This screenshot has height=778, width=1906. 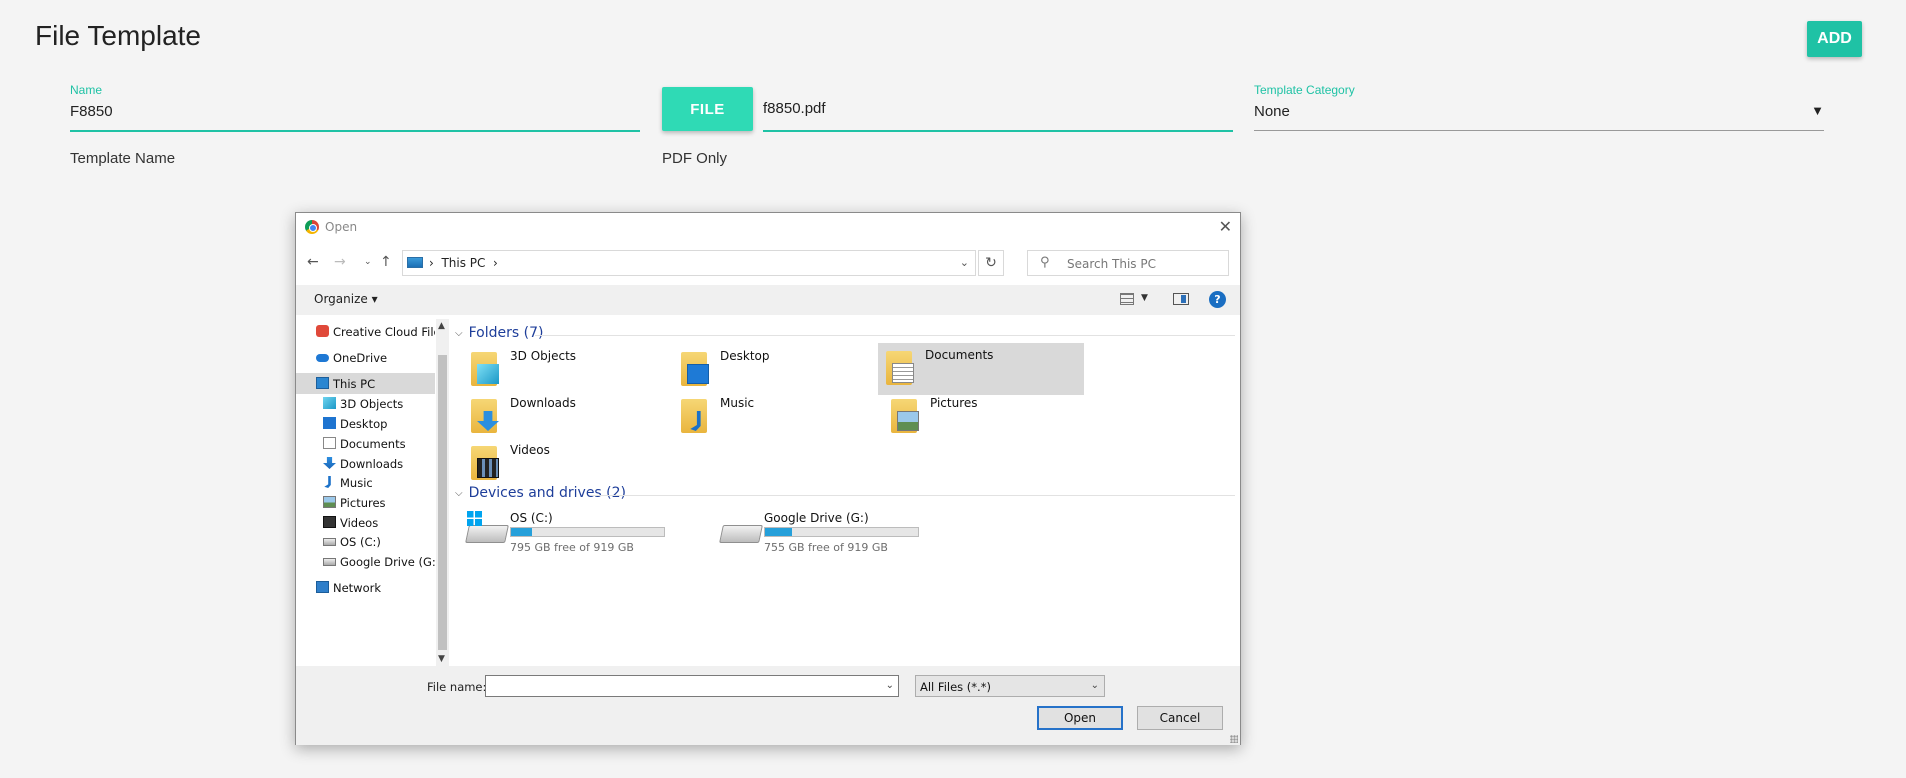 I want to click on address-this-pc: This PC, so click(x=463, y=263).